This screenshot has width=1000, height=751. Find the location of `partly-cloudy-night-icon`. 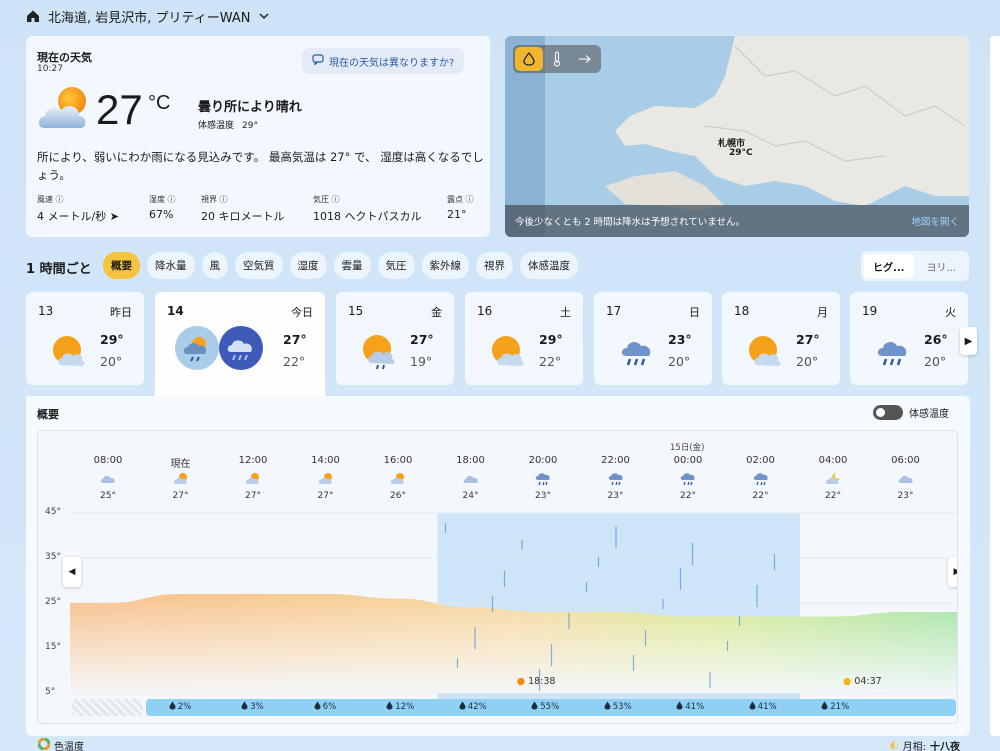

partly-cloudy-night-icon is located at coordinates (833, 479).